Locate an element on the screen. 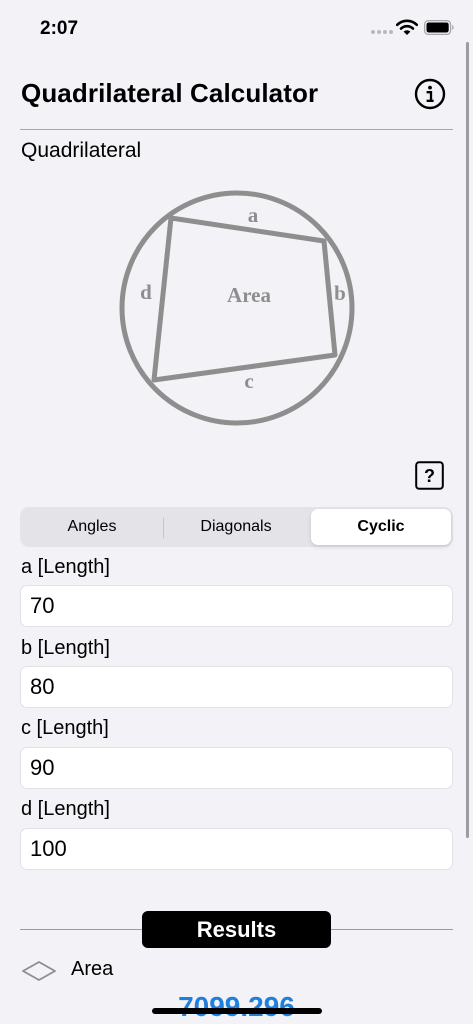 This screenshot has height=1024, width=473. segment-cyclic: Cyclic is located at coordinates (381, 527).